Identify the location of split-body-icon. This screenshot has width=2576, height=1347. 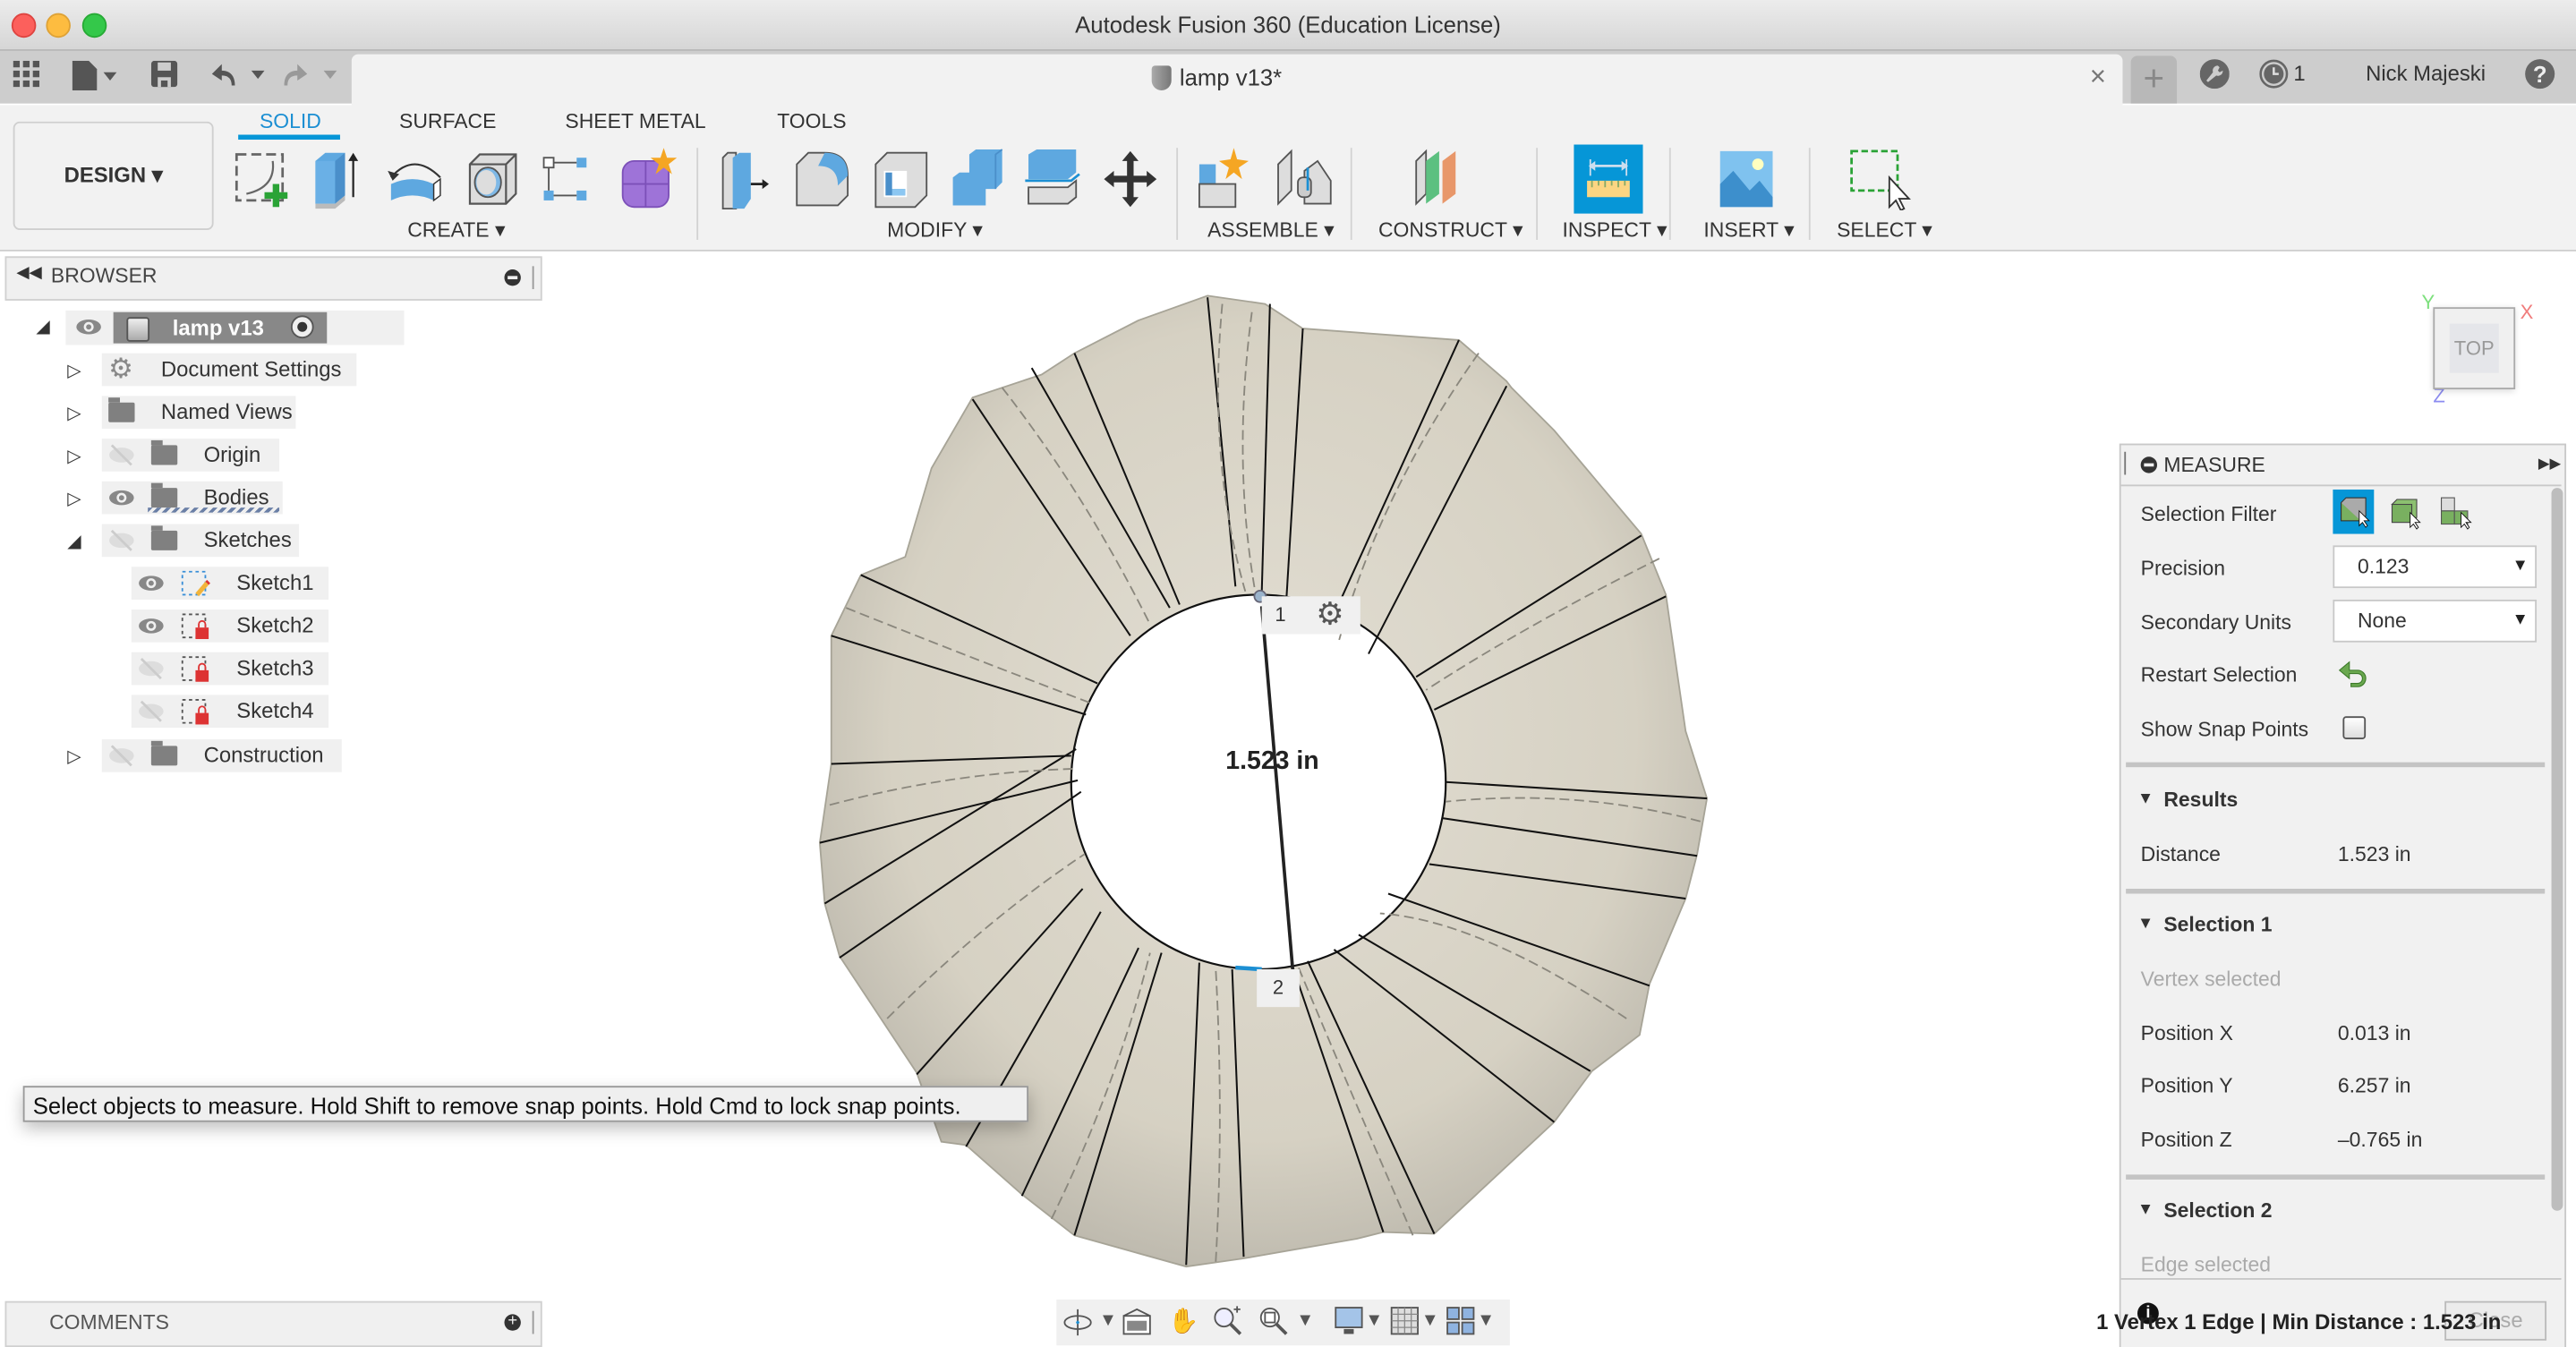
(1051, 179).